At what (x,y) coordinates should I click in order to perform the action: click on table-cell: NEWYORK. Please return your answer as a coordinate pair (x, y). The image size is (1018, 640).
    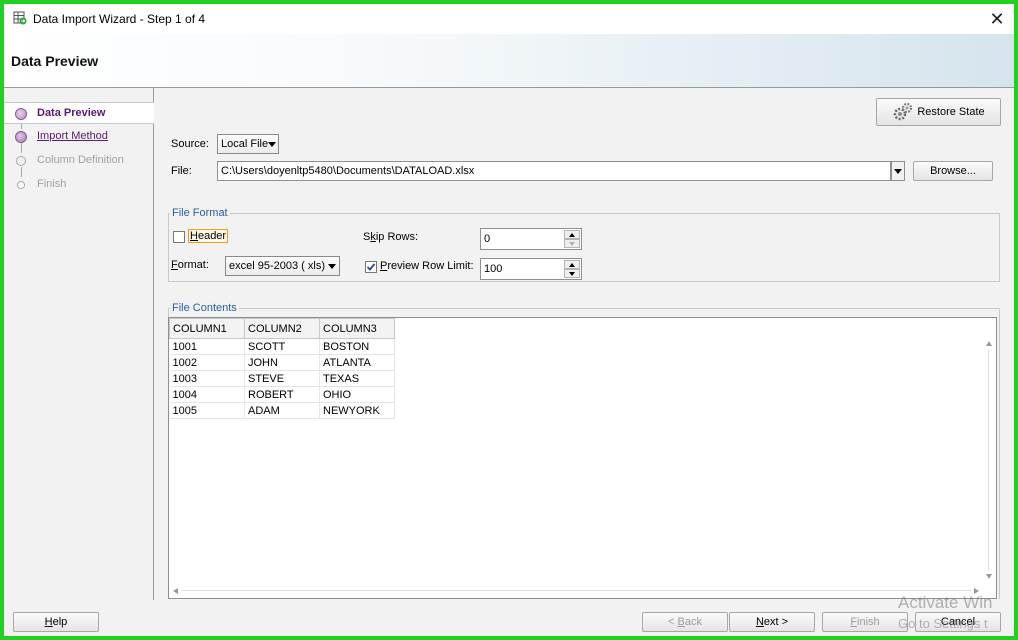
    Looking at the image, I should click on (357, 410).